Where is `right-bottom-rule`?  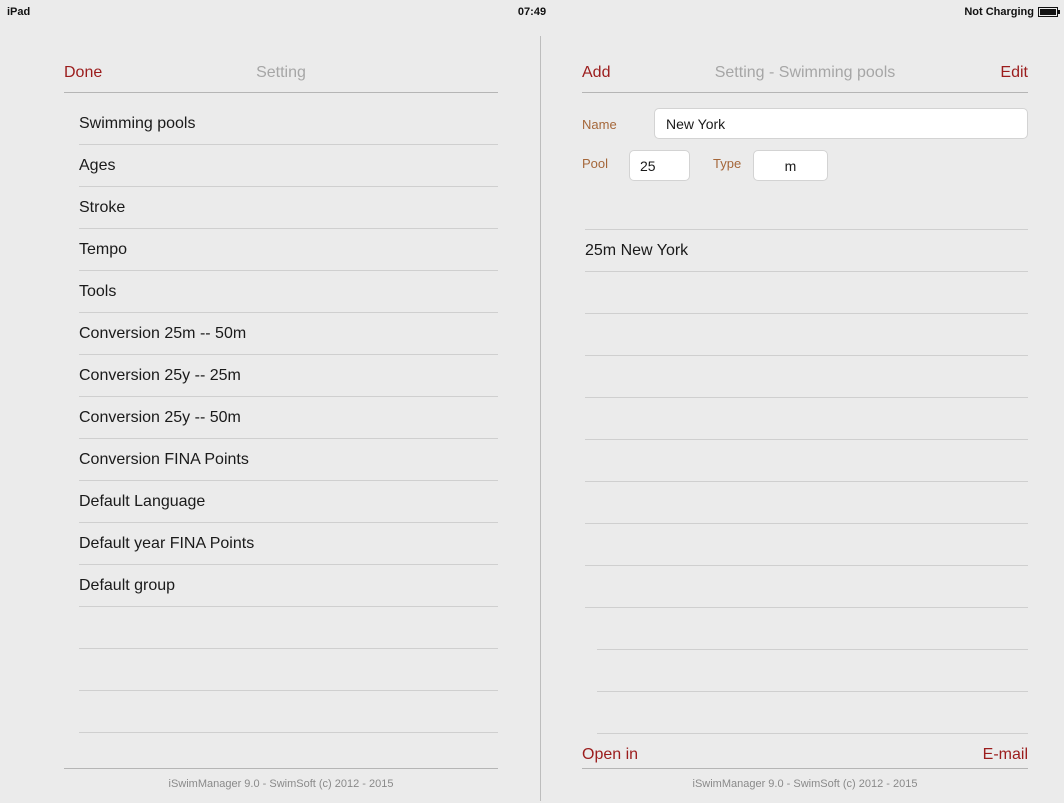
right-bottom-rule is located at coordinates (805, 768).